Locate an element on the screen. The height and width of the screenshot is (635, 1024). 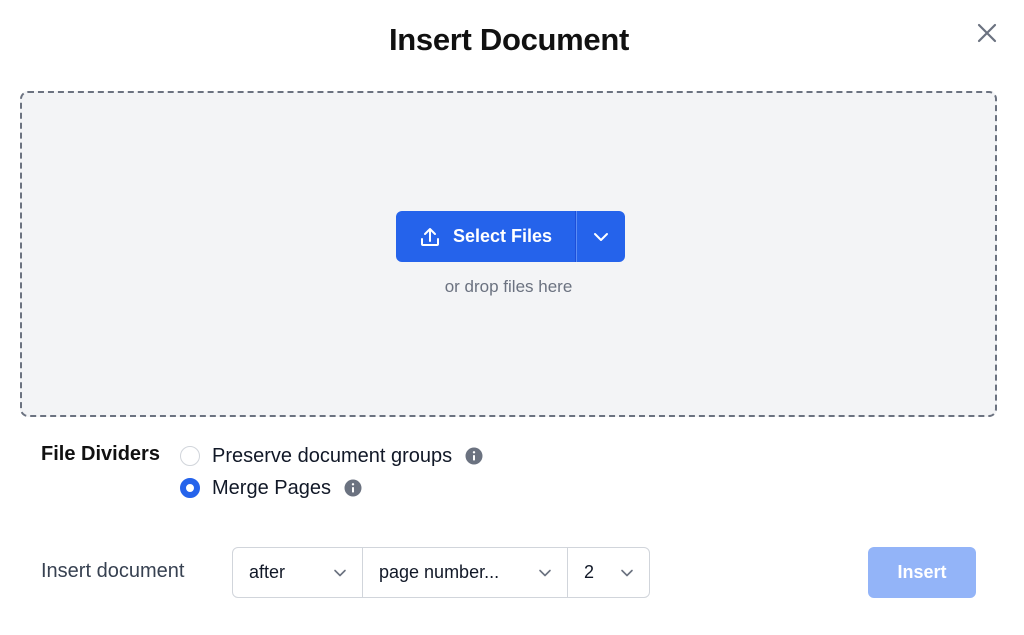
position-select-value: after is located at coordinates (267, 572).